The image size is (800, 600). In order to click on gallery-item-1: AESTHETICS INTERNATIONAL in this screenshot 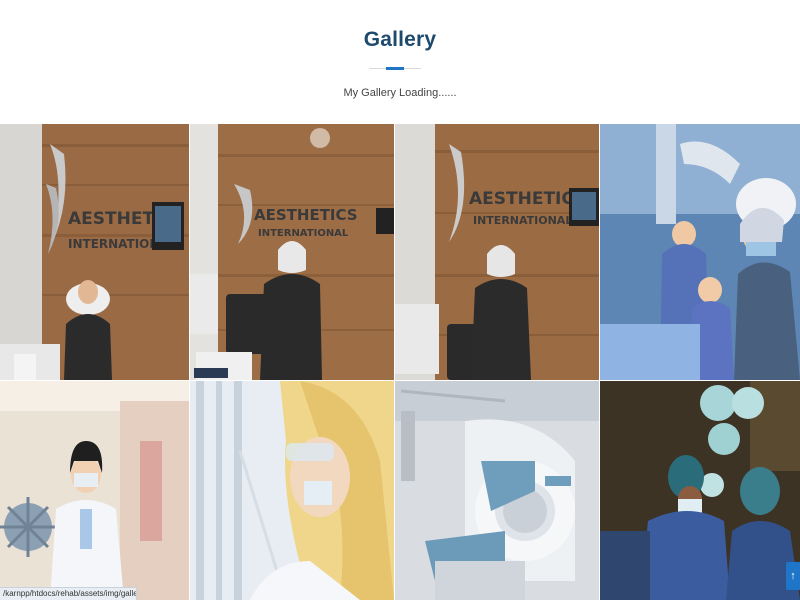, I will do `click(94, 252)`.